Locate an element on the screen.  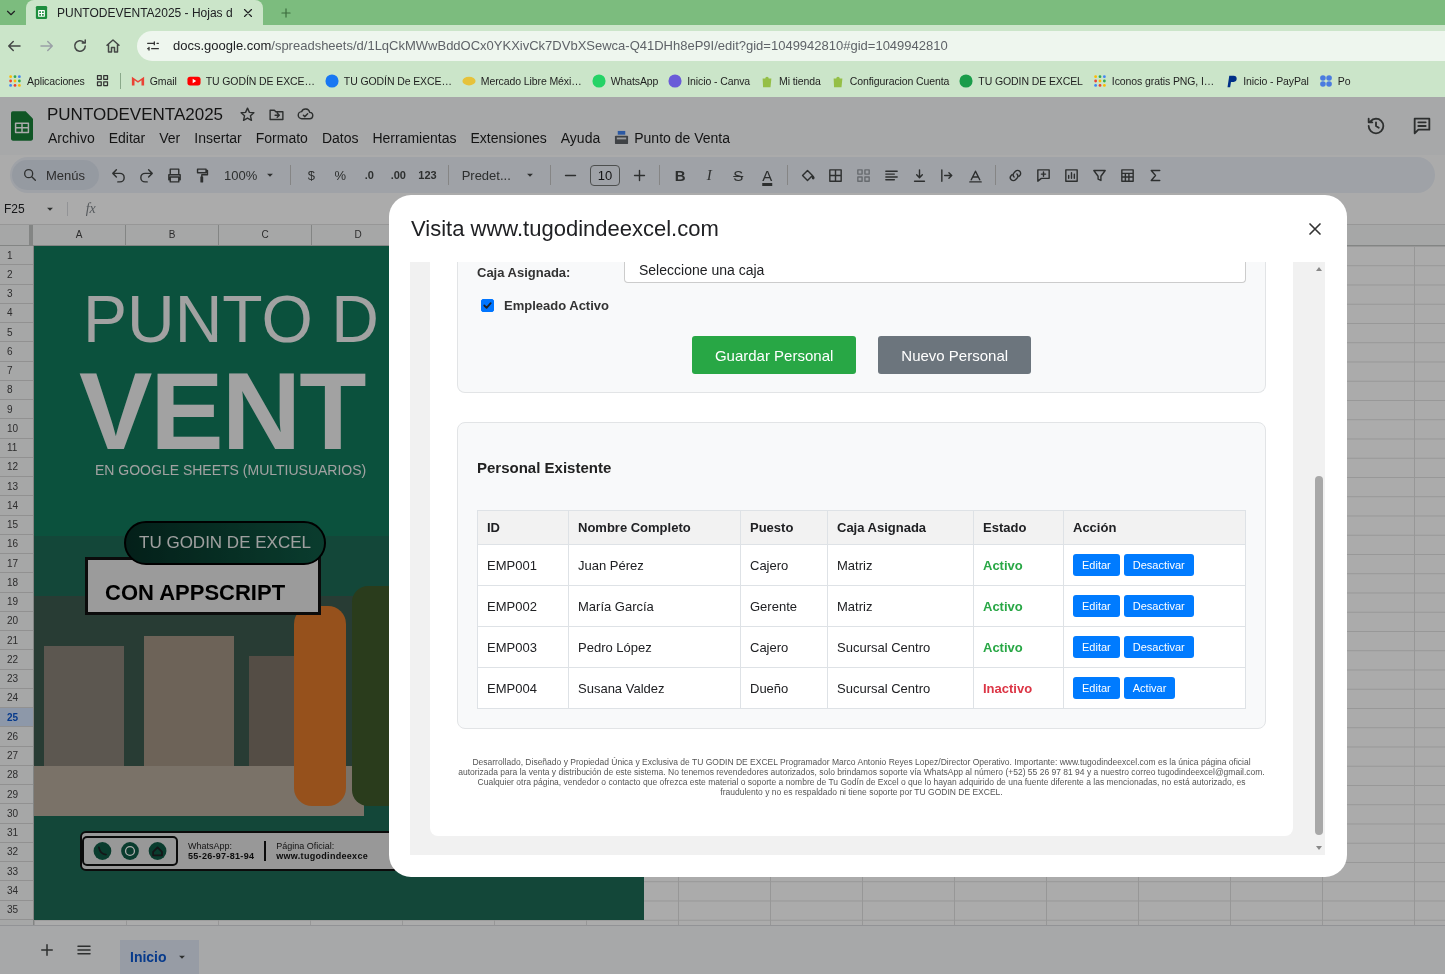
row-header: 7 is located at coordinates (16, 371).